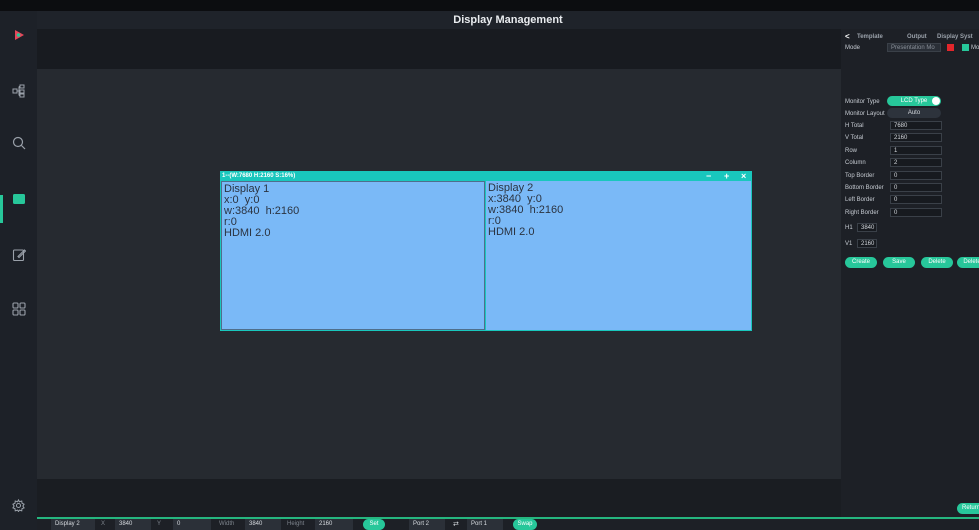 The image size is (979, 530). What do you see at coordinates (917, 37) in the screenshot?
I see `tab-output: Output` at bounding box center [917, 37].